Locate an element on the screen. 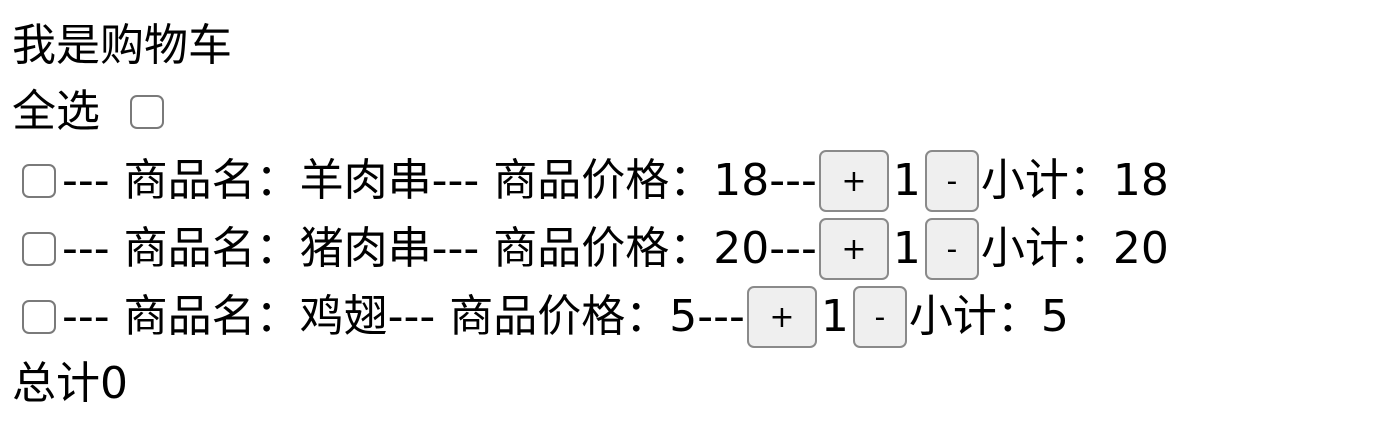 The width and height of the screenshot is (1398, 438). cart-item-row: --- 商品名： 鸡翅 --- 商品价格： 5 --- + 1 - 小计： 5 is located at coordinates (545, 317).